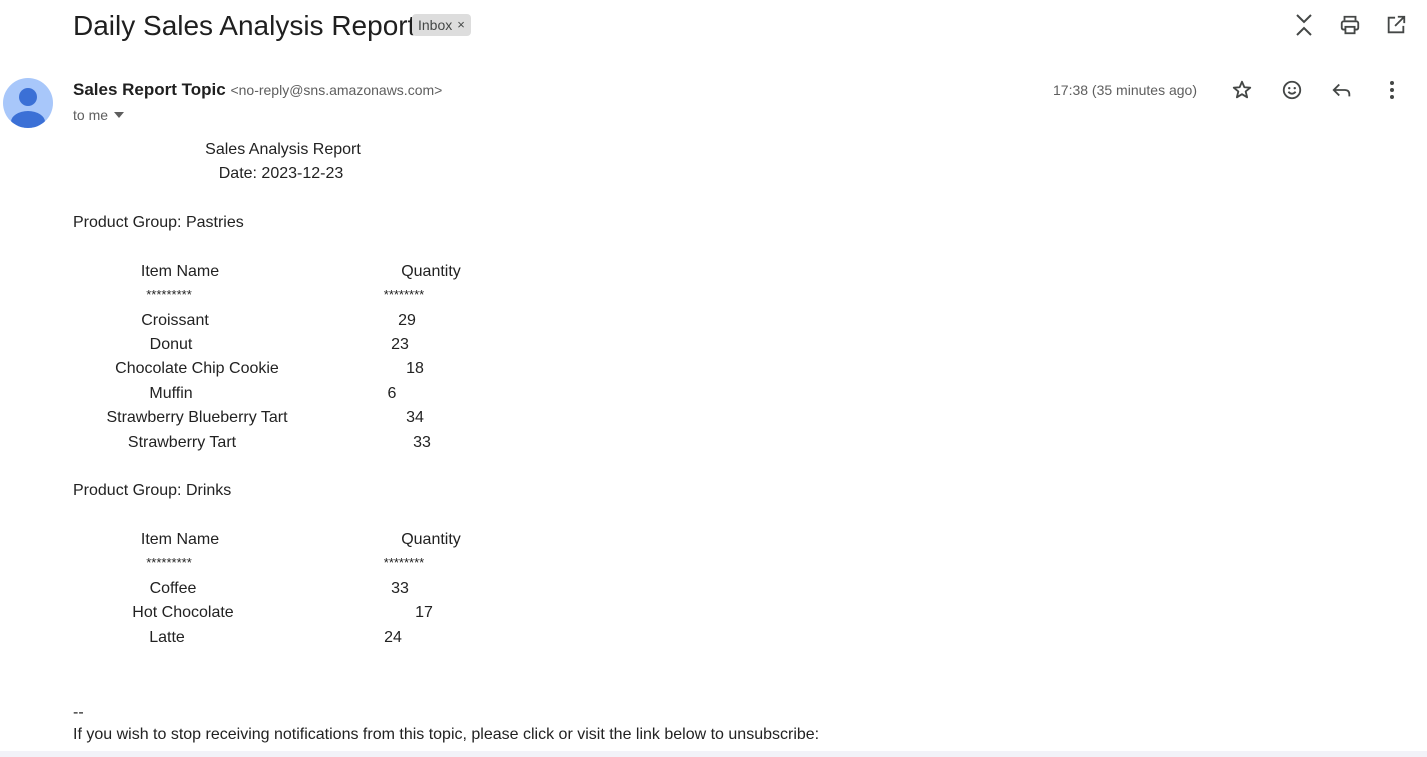 This screenshot has width=1427, height=757. What do you see at coordinates (461, 25) in the screenshot?
I see `remove-label-button: ×` at bounding box center [461, 25].